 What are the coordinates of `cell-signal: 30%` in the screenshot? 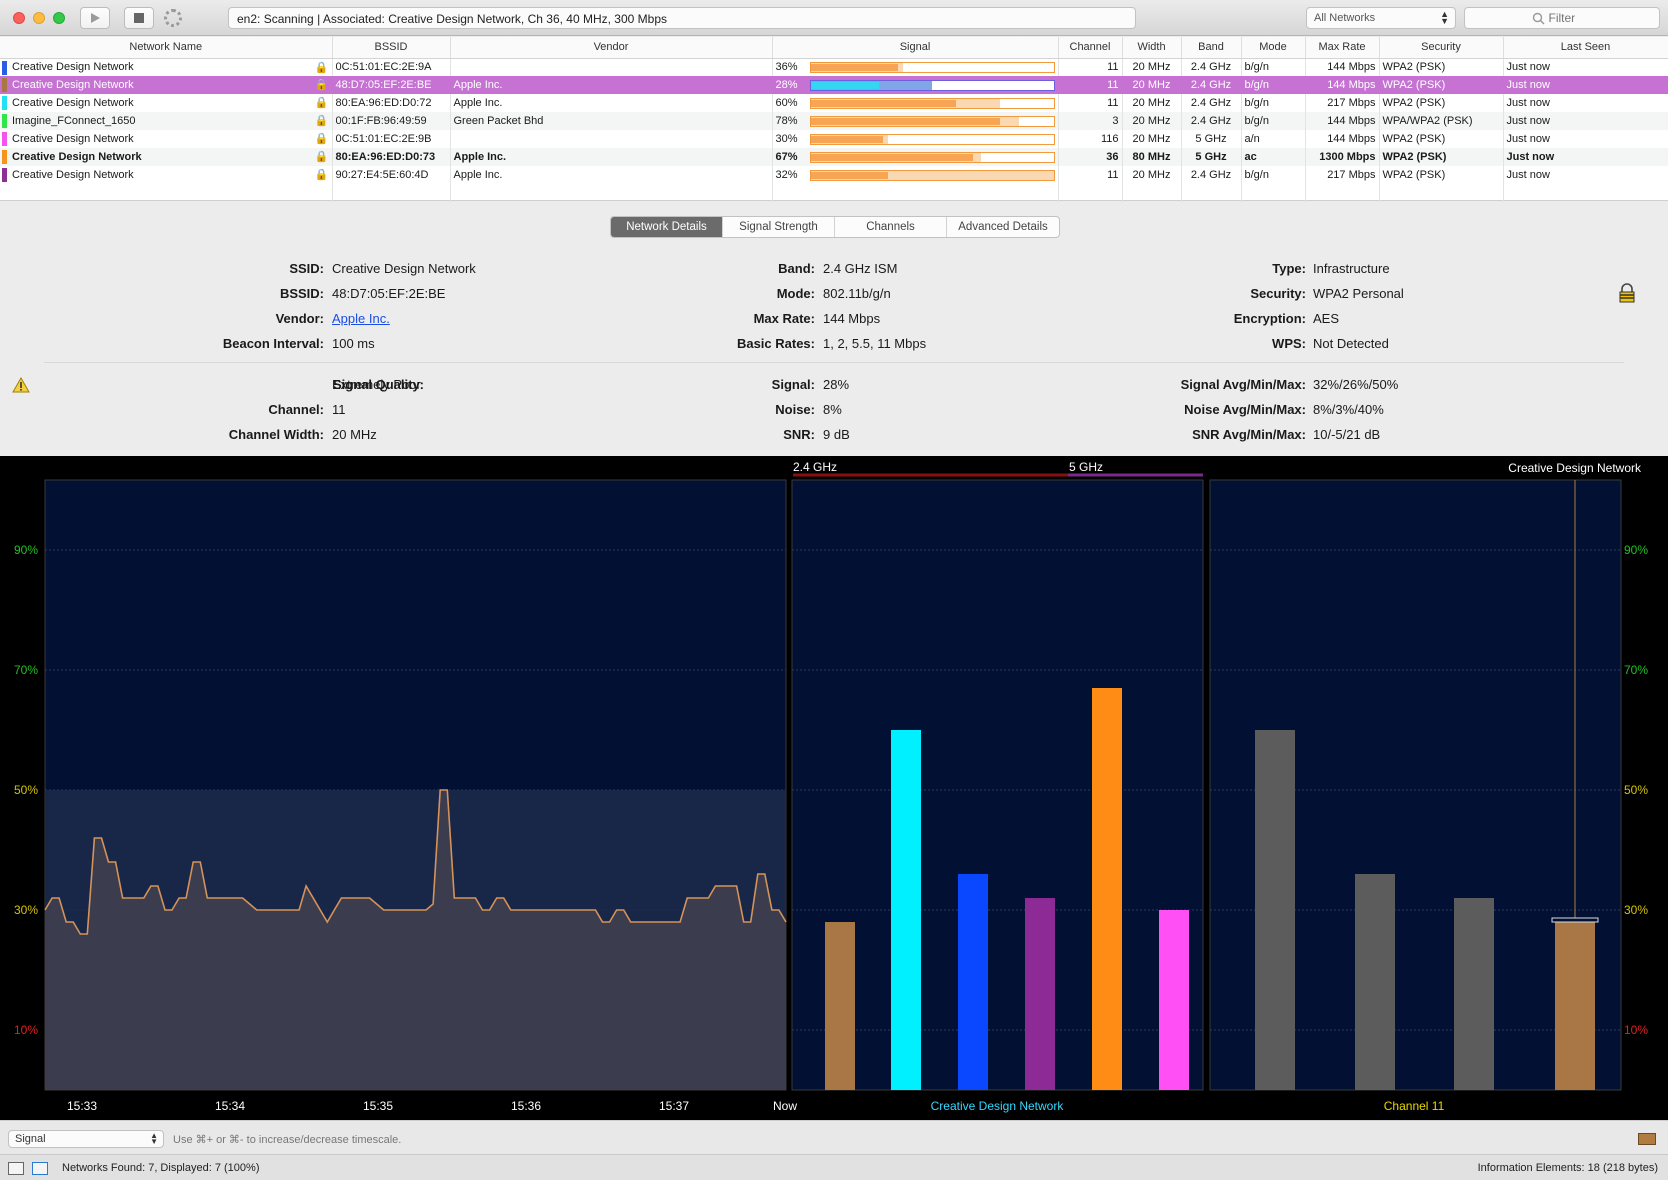 It's located at (915, 139).